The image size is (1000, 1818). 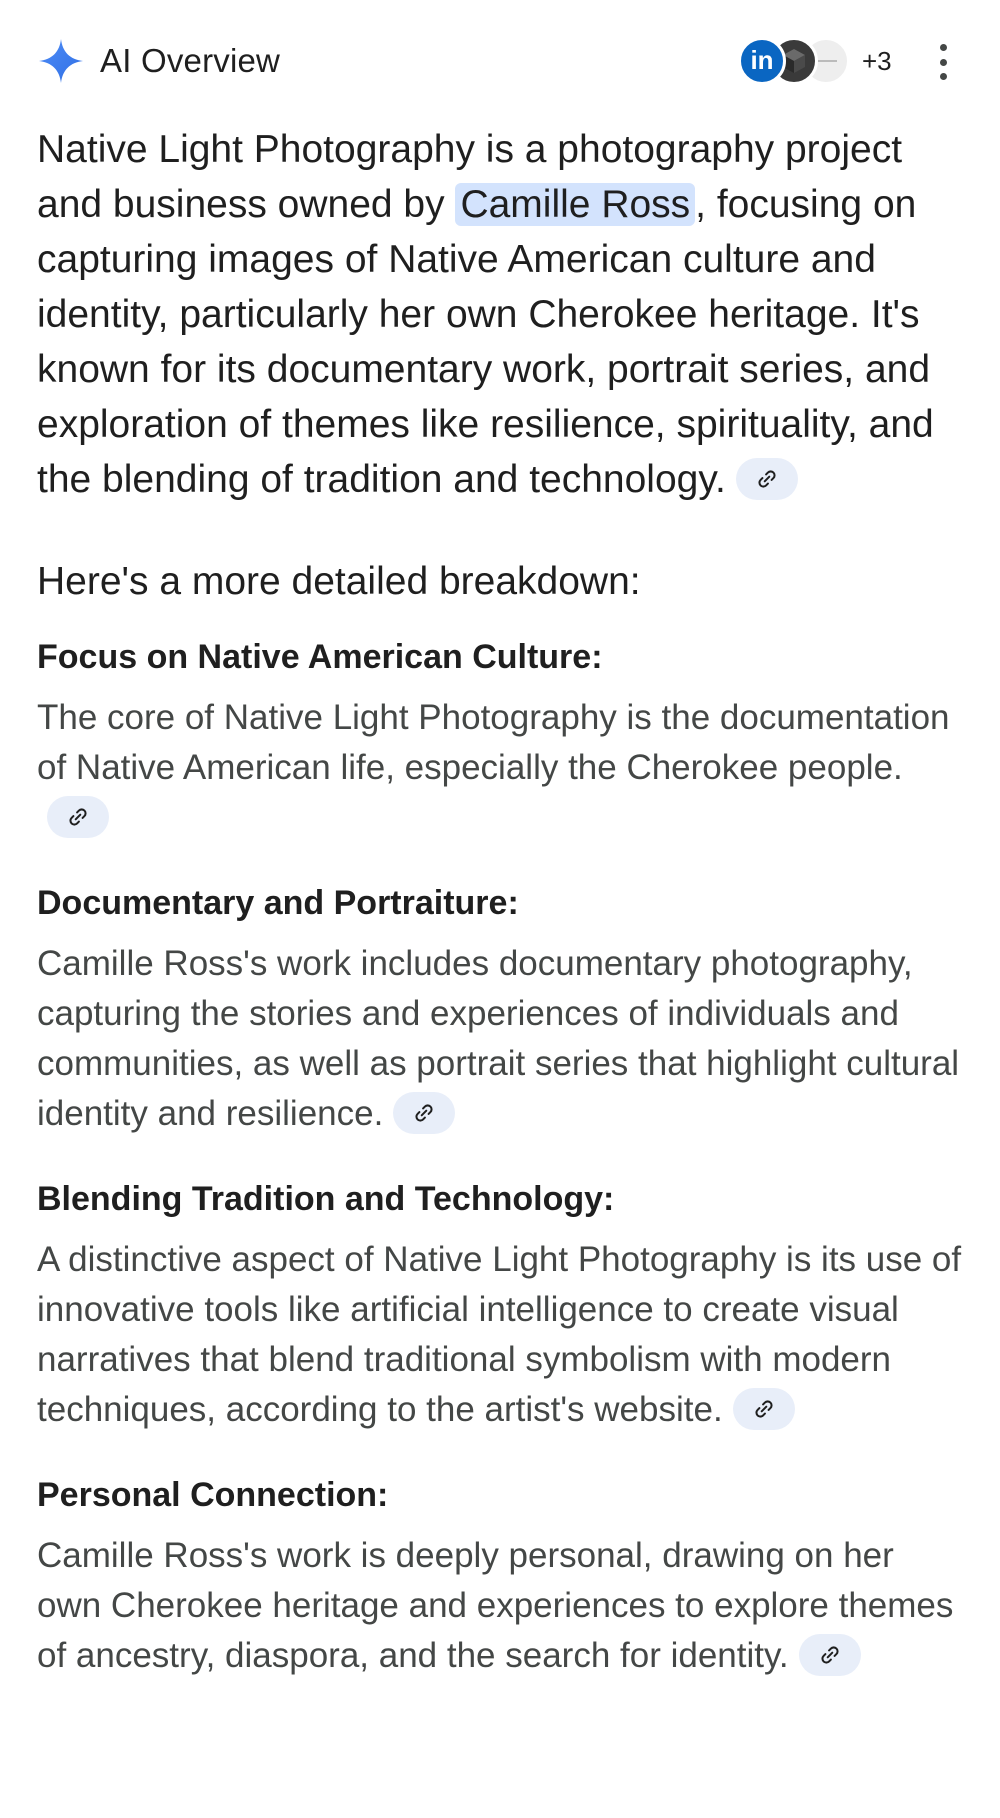 I want to click on section-title: Documentary and Portraiture:, so click(x=278, y=903).